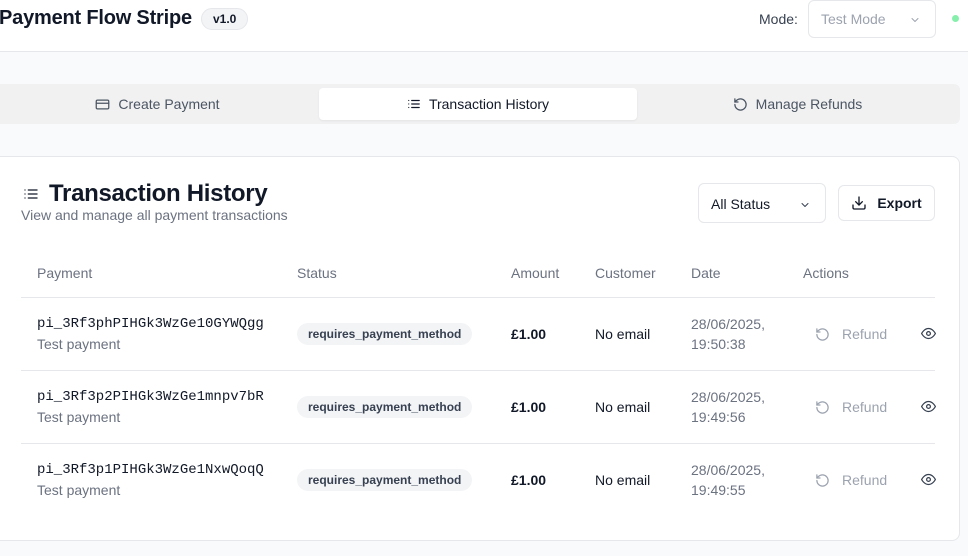 This screenshot has width=968, height=556. What do you see at coordinates (741, 204) in the screenshot?
I see `status-filter-value: All Status` at bounding box center [741, 204].